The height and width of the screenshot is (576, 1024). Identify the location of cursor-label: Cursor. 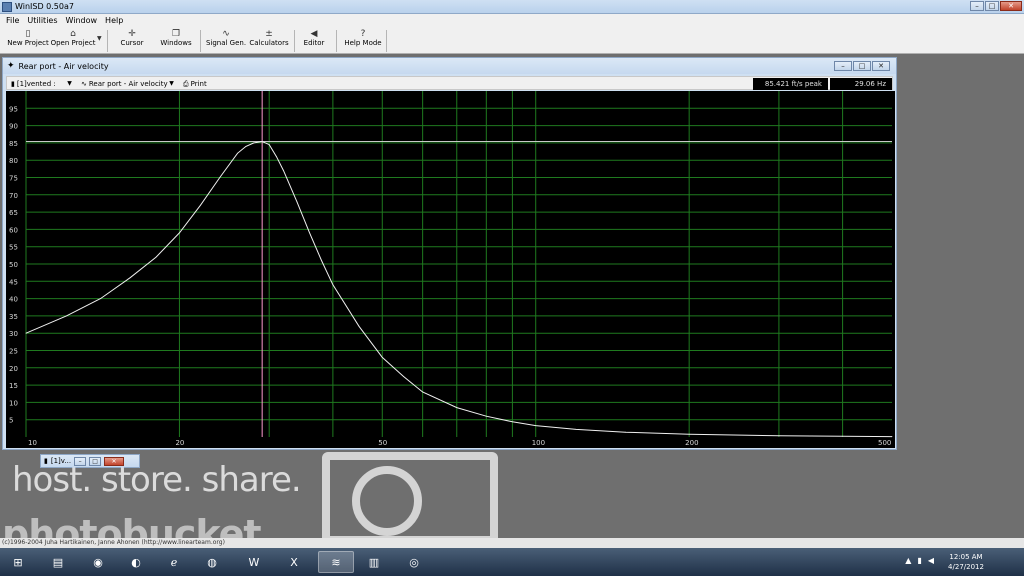
(132, 43).